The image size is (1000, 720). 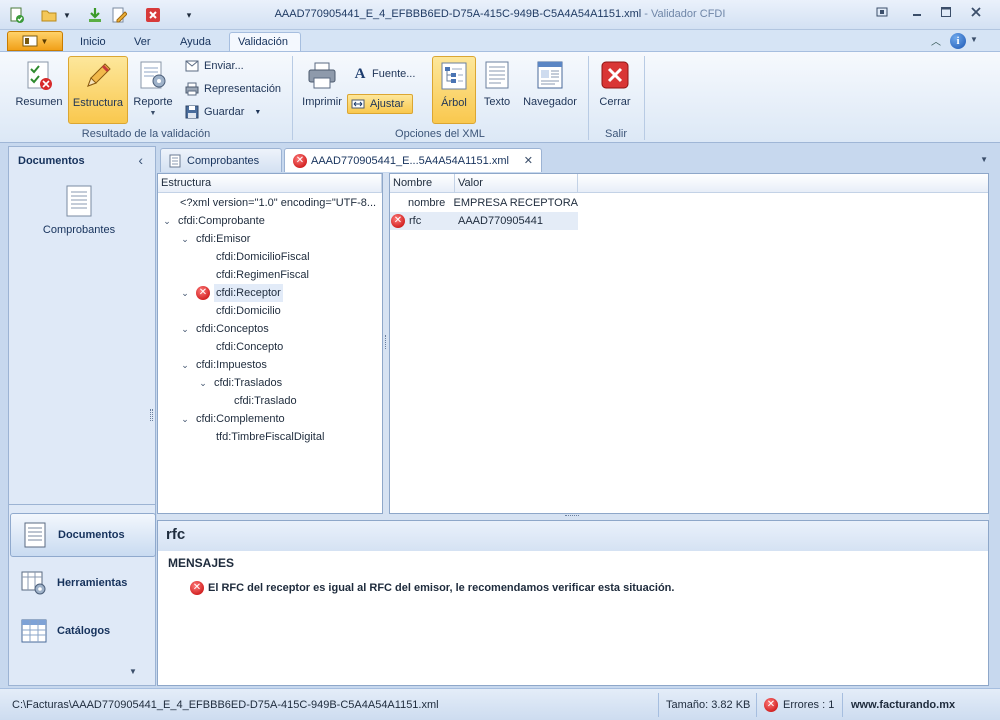 What do you see at coordinates (213, 221) in the screenshot?
I see `tree-node: ⌄ cfdi:Comprobante` at bounding box center [213, 221].